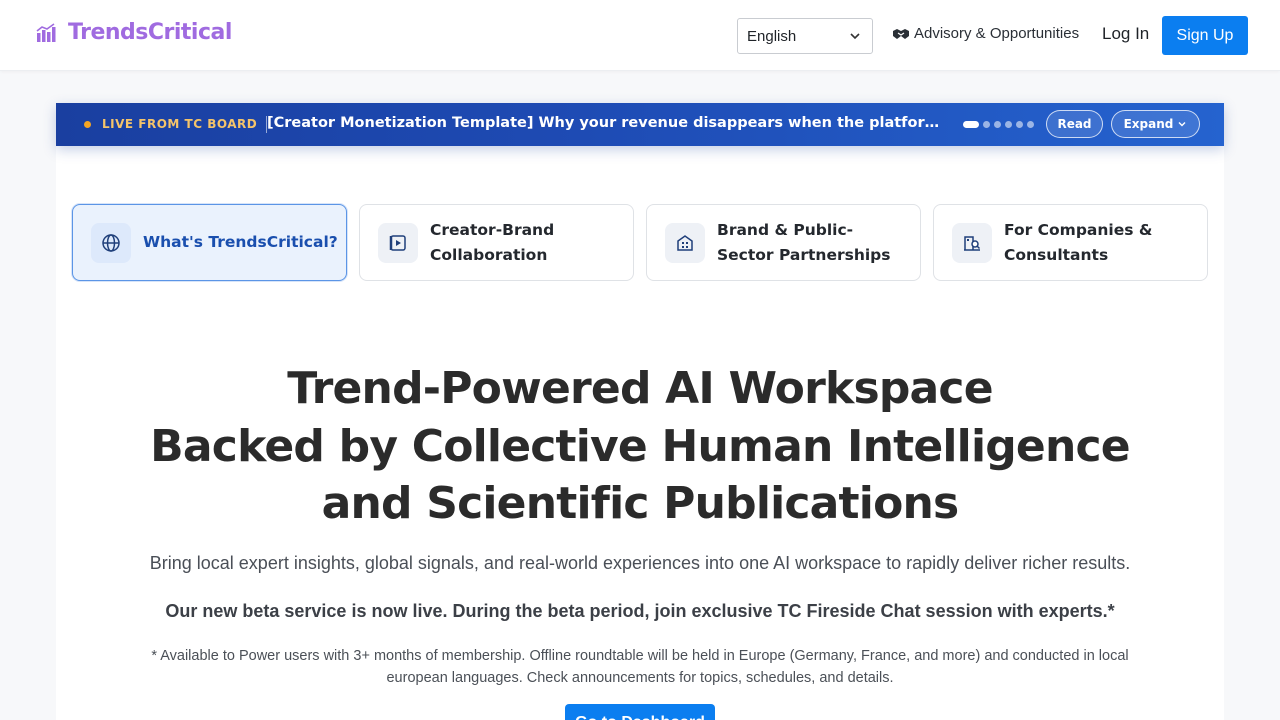 Image resolution: width=1280 pixels, height=720 pixels. I want to click on hero-title-line: Backed by Collective Human Intelligence, so click(640, 446).